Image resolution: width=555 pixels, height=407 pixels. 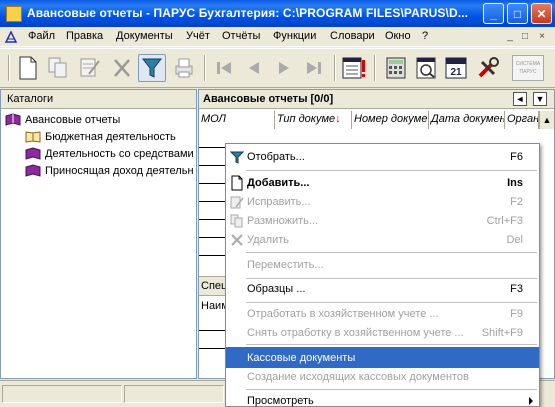 What do you see at coordinates (306, 119) in the screenshot?
I see `column-doc-type-label: Тип докуме` at bounding box center [306, 119].